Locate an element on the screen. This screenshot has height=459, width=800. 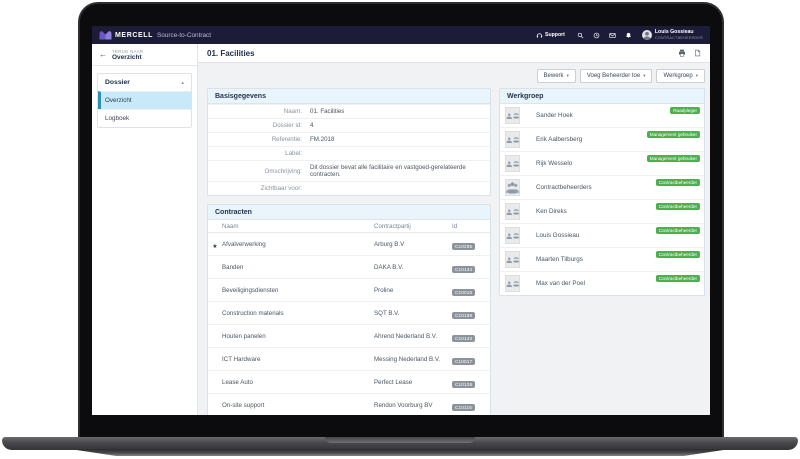
member-name: Sander Hoek is located at coordinates (554, 115).